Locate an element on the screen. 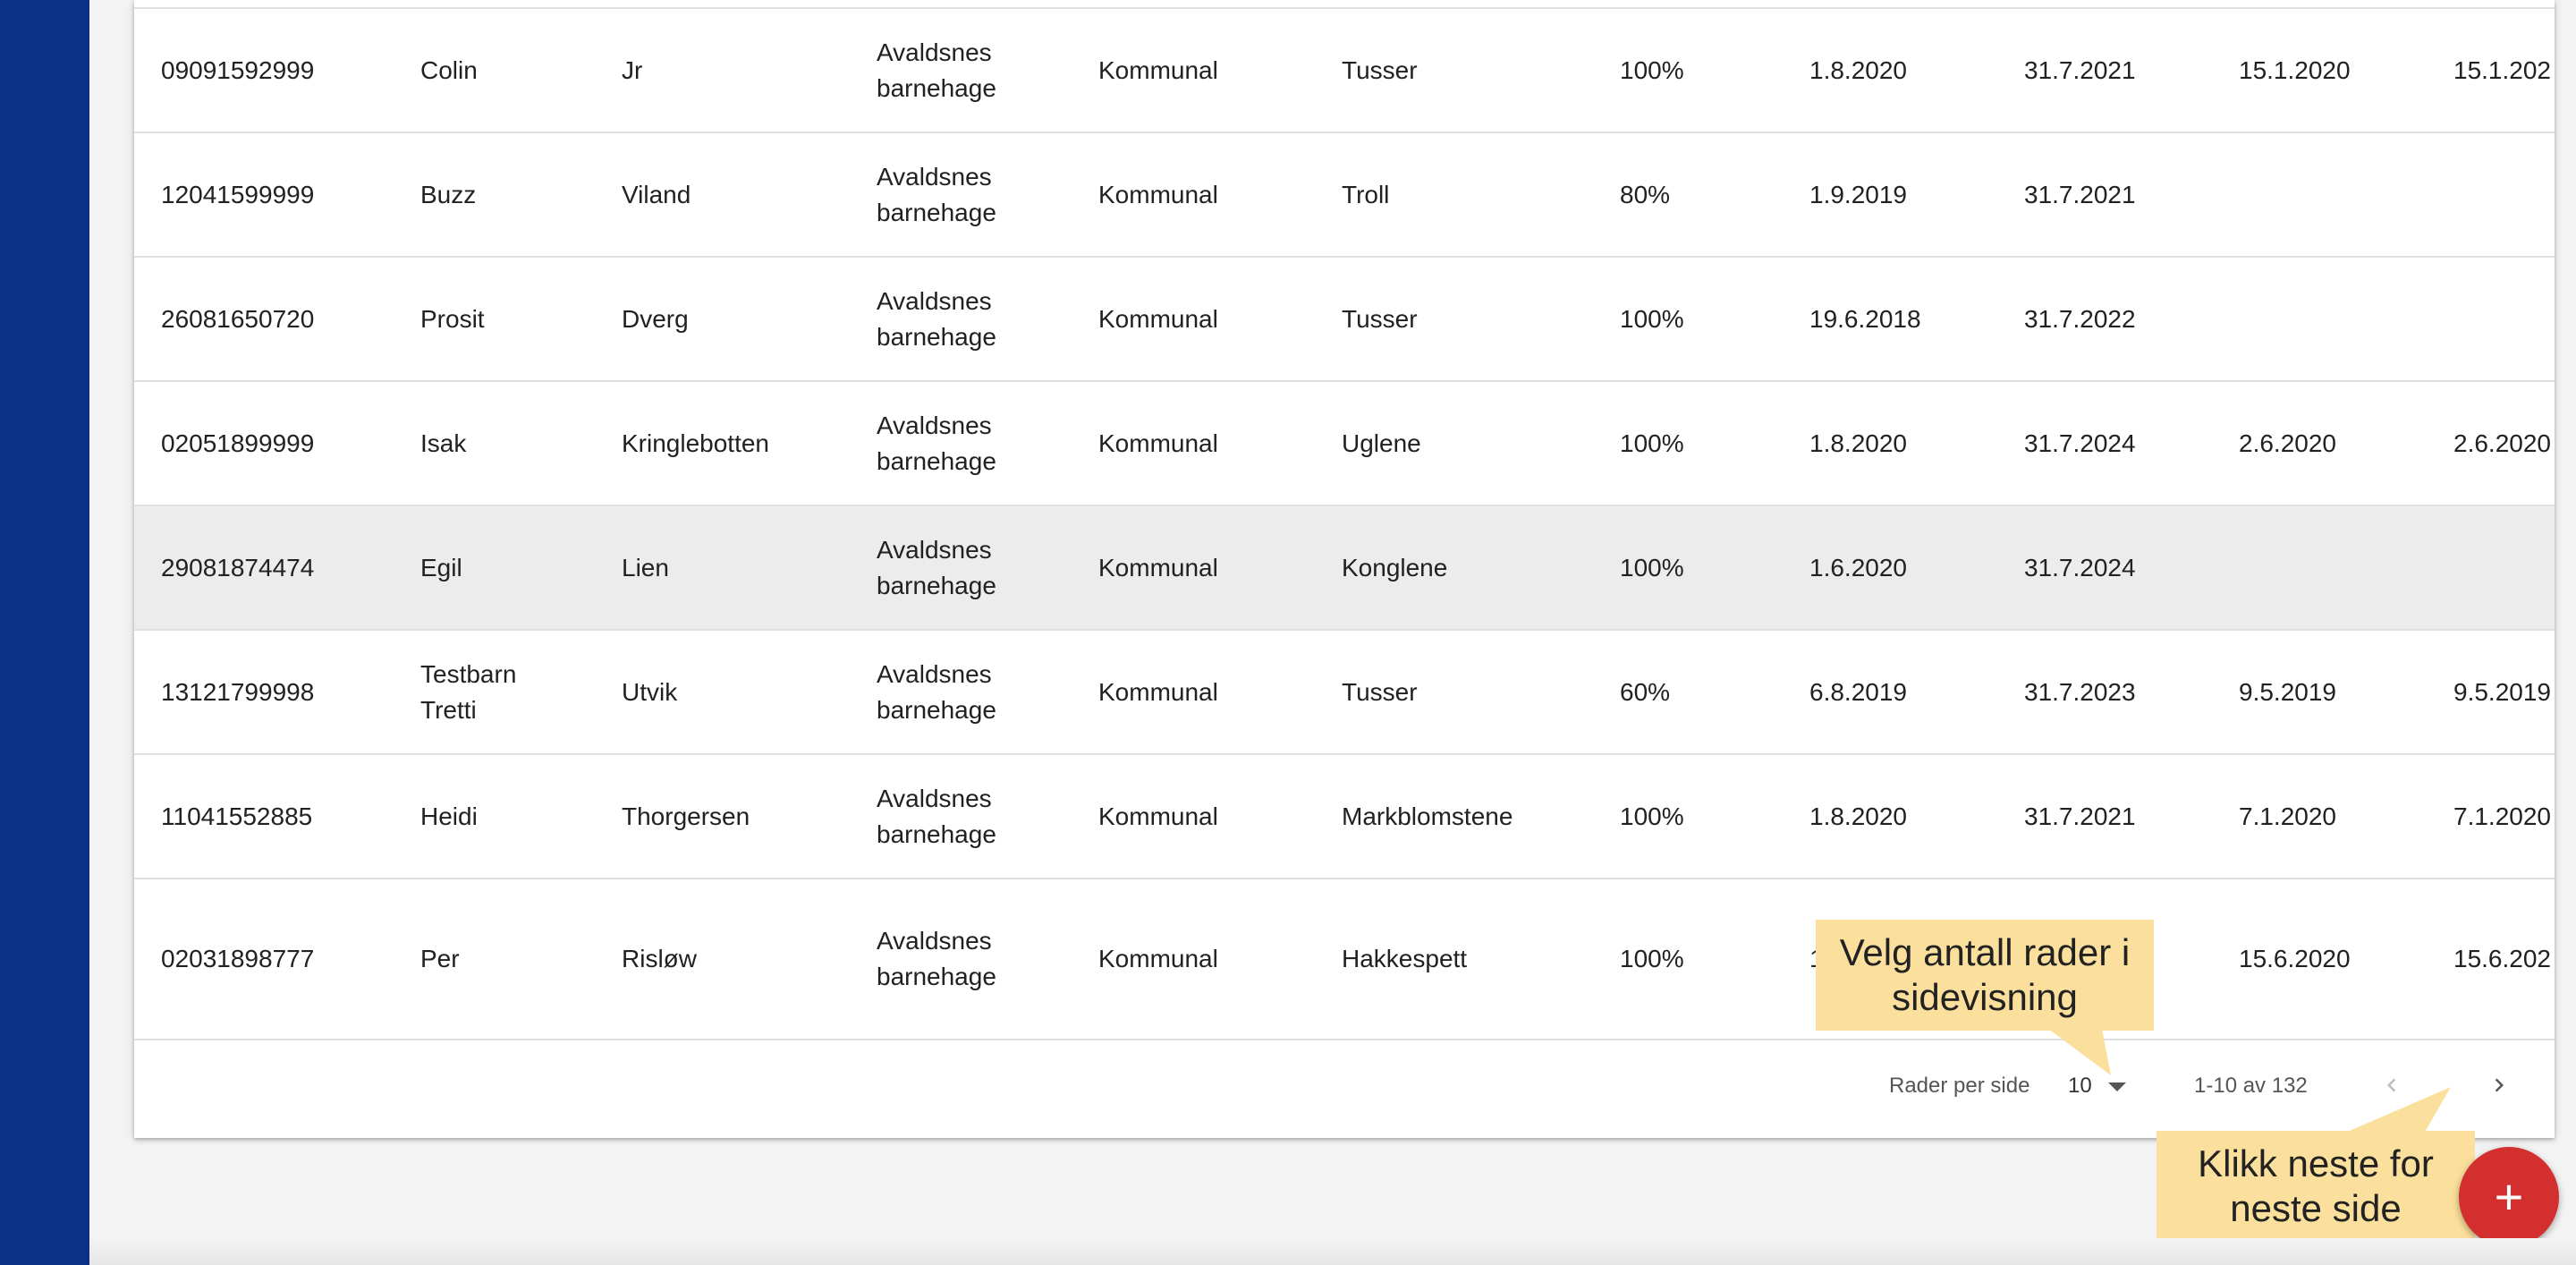 Image resolution: width=2576 pixels, height=1265 pixels. cell-id-number: 02051899999 is located at coordinates (238, 443).